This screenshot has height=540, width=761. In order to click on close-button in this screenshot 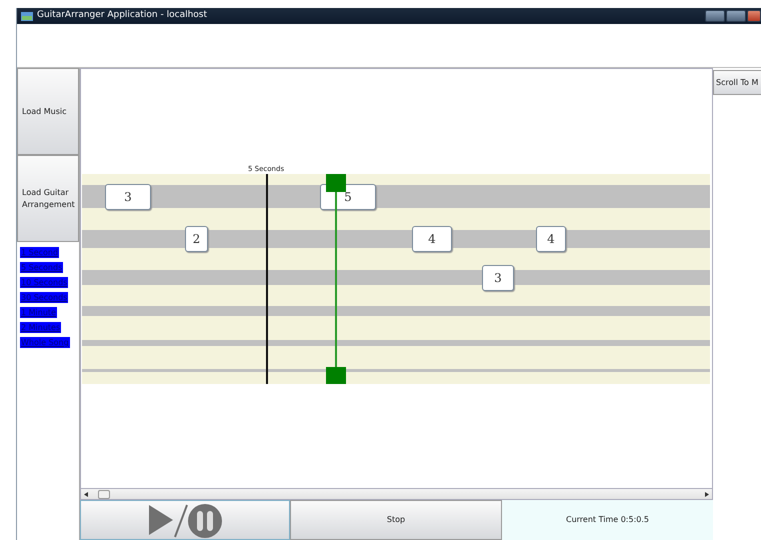, I will do `click(754, 16)`.